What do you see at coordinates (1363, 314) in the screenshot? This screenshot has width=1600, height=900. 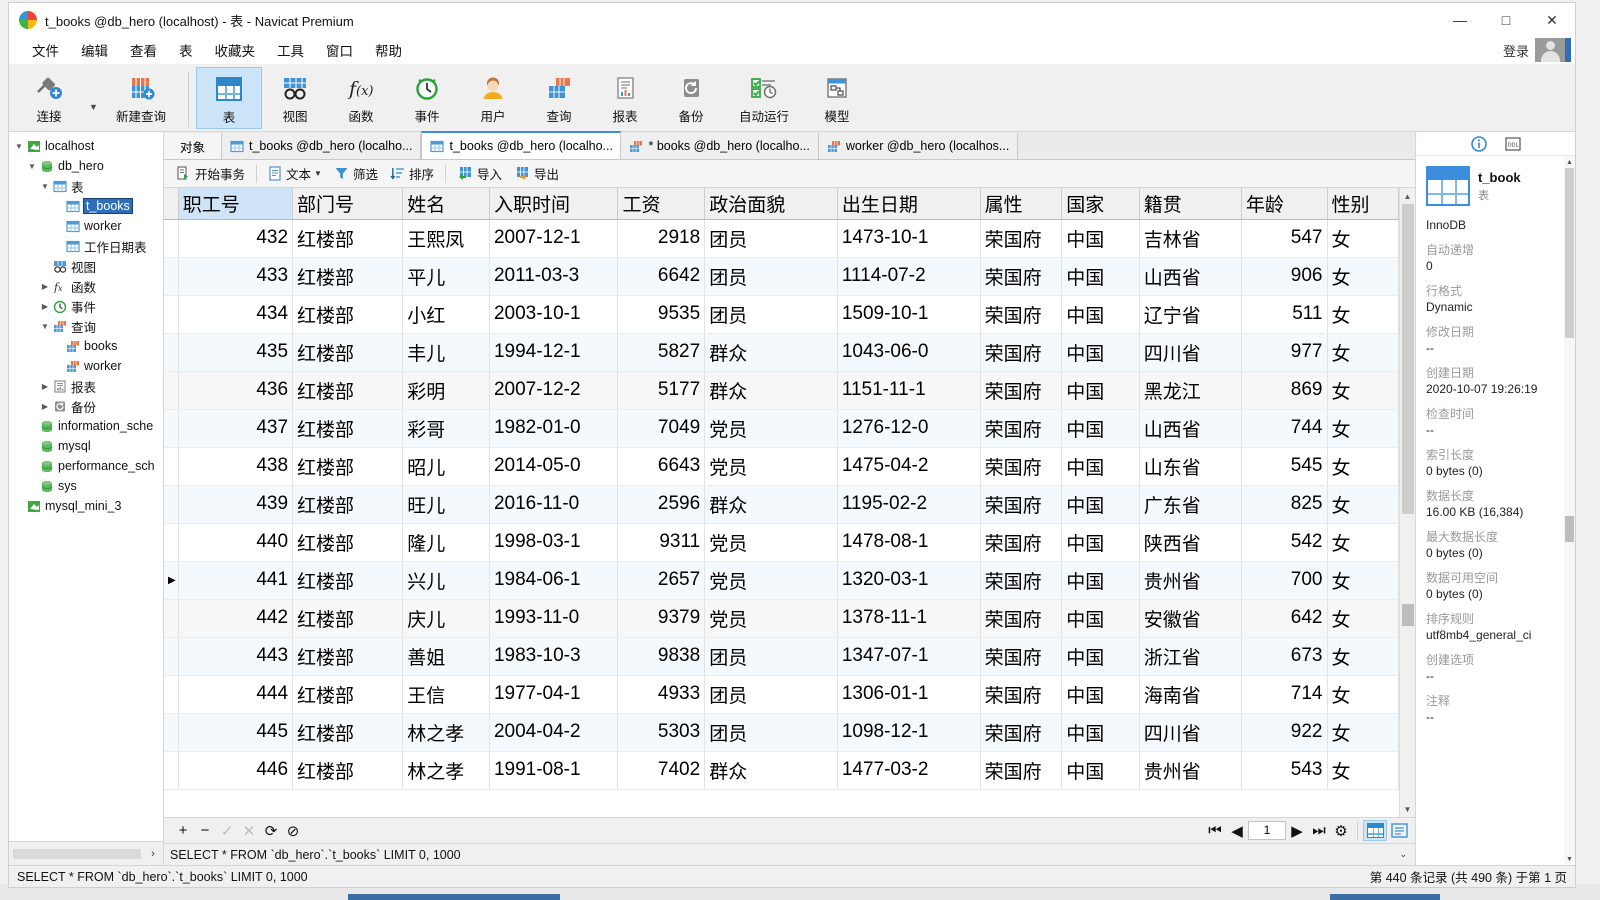 I see `cell-2-11: 女` at bounding box center [1363, 314].